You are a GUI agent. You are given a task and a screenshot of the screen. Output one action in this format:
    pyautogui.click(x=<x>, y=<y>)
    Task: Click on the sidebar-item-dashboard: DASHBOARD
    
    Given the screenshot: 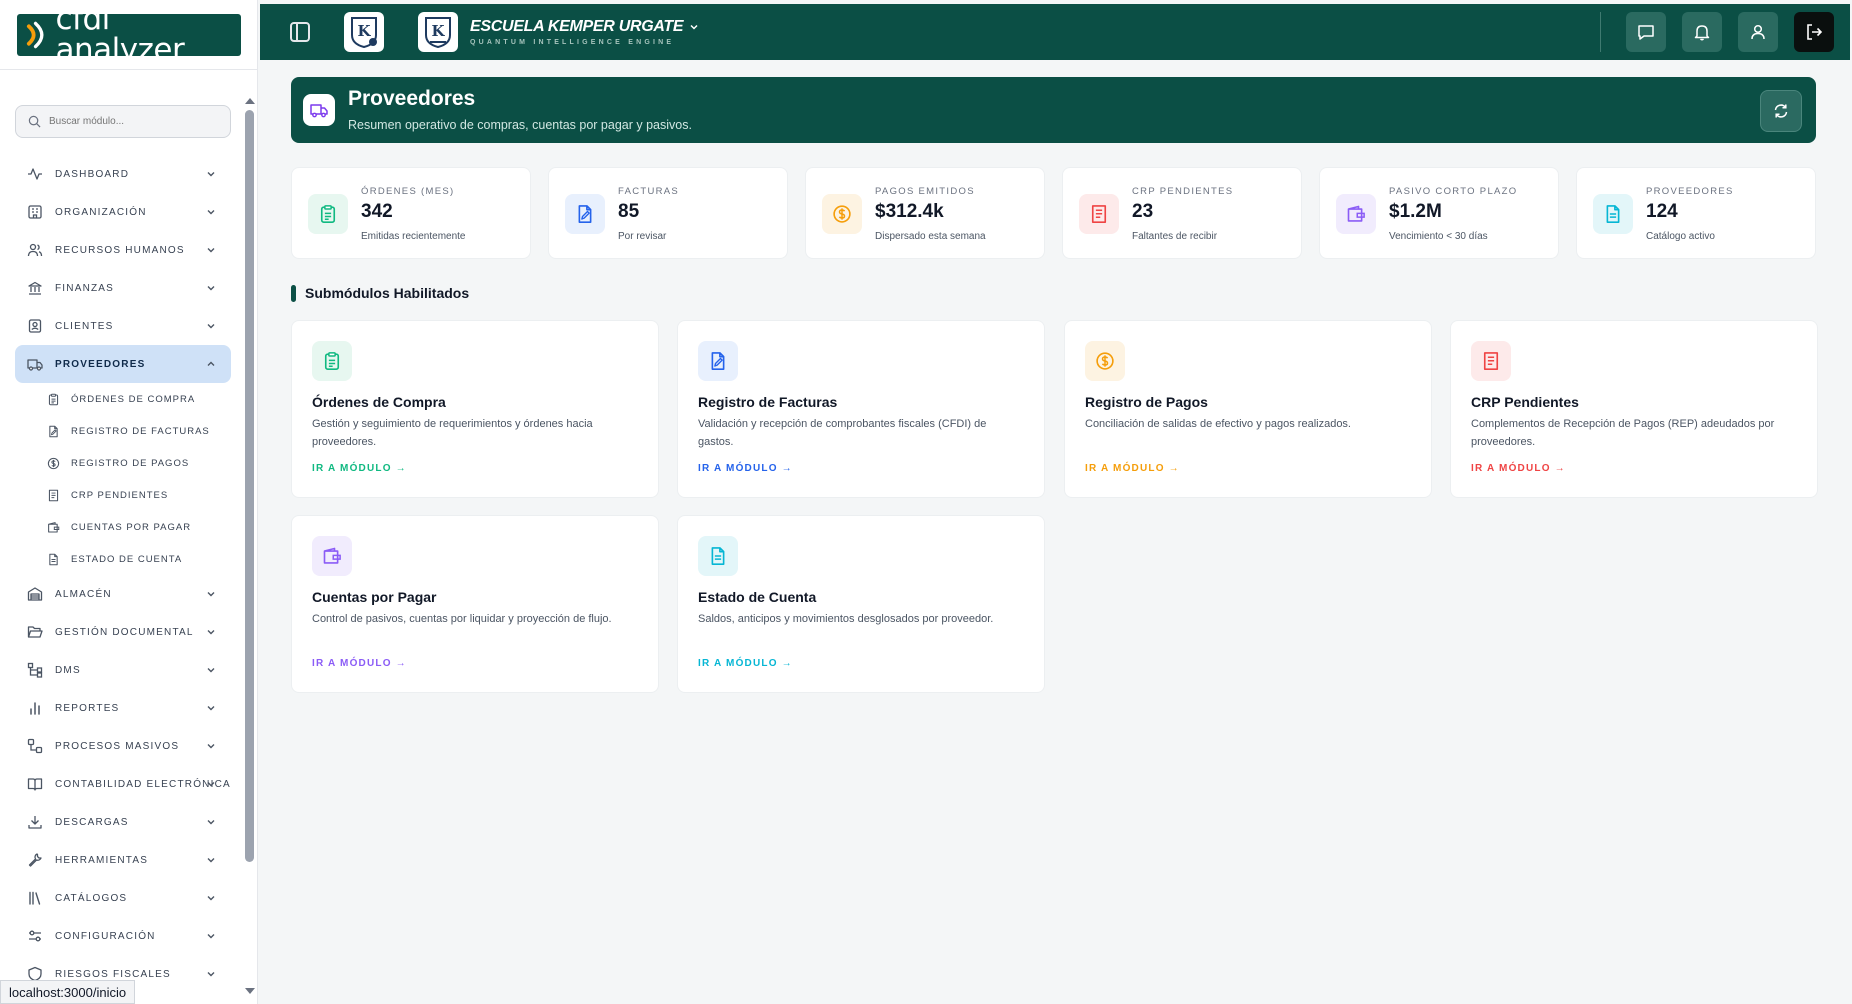 What is the action you would take?
    pyautogui.click(x=123, y=174)
    